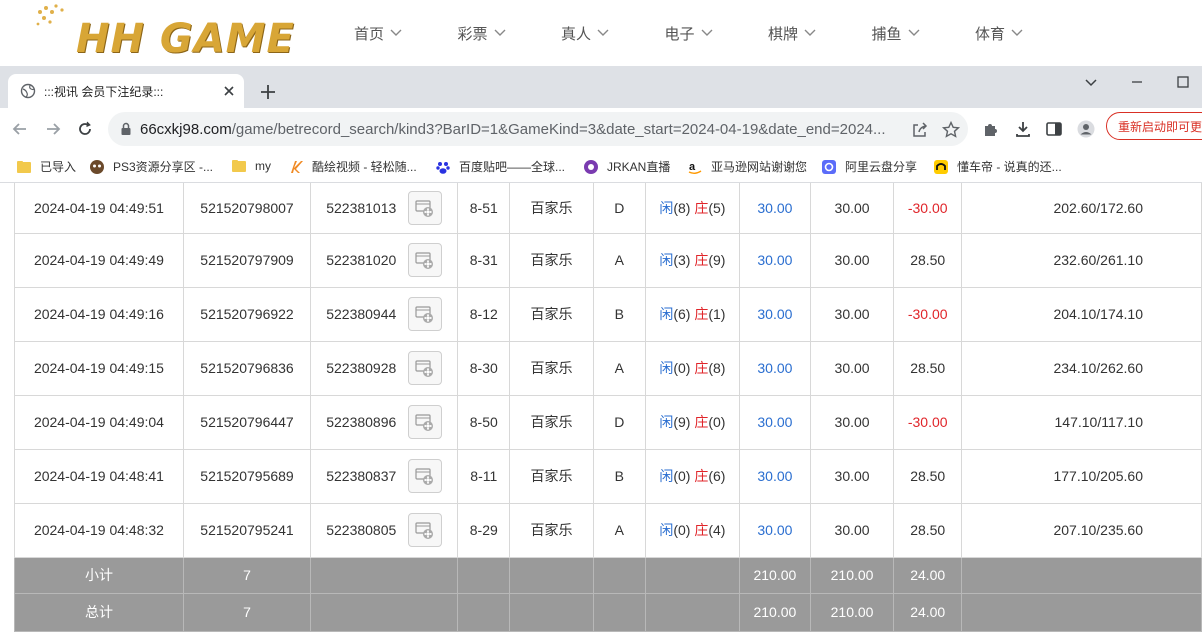  I want to click on ps3-icon, so click(97, 166).